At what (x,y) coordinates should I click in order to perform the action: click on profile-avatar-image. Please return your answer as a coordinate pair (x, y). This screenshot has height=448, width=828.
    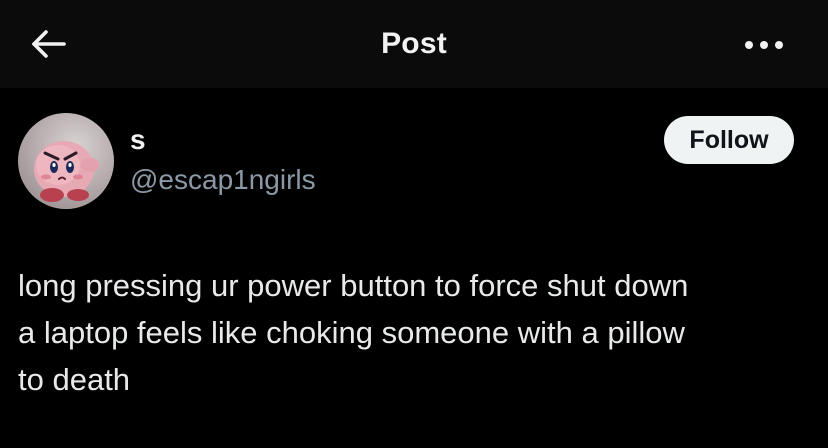
    Looking at the image, I should click on (66, 171).